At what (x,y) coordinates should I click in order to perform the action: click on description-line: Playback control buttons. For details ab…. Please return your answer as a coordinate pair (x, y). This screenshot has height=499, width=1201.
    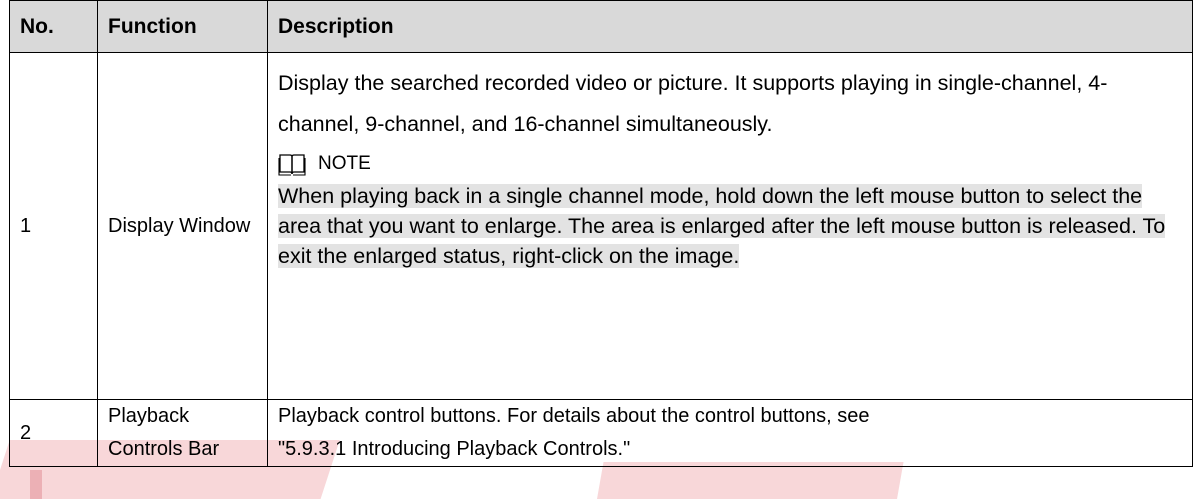
    Looking at the image, I should click on (574, 416).